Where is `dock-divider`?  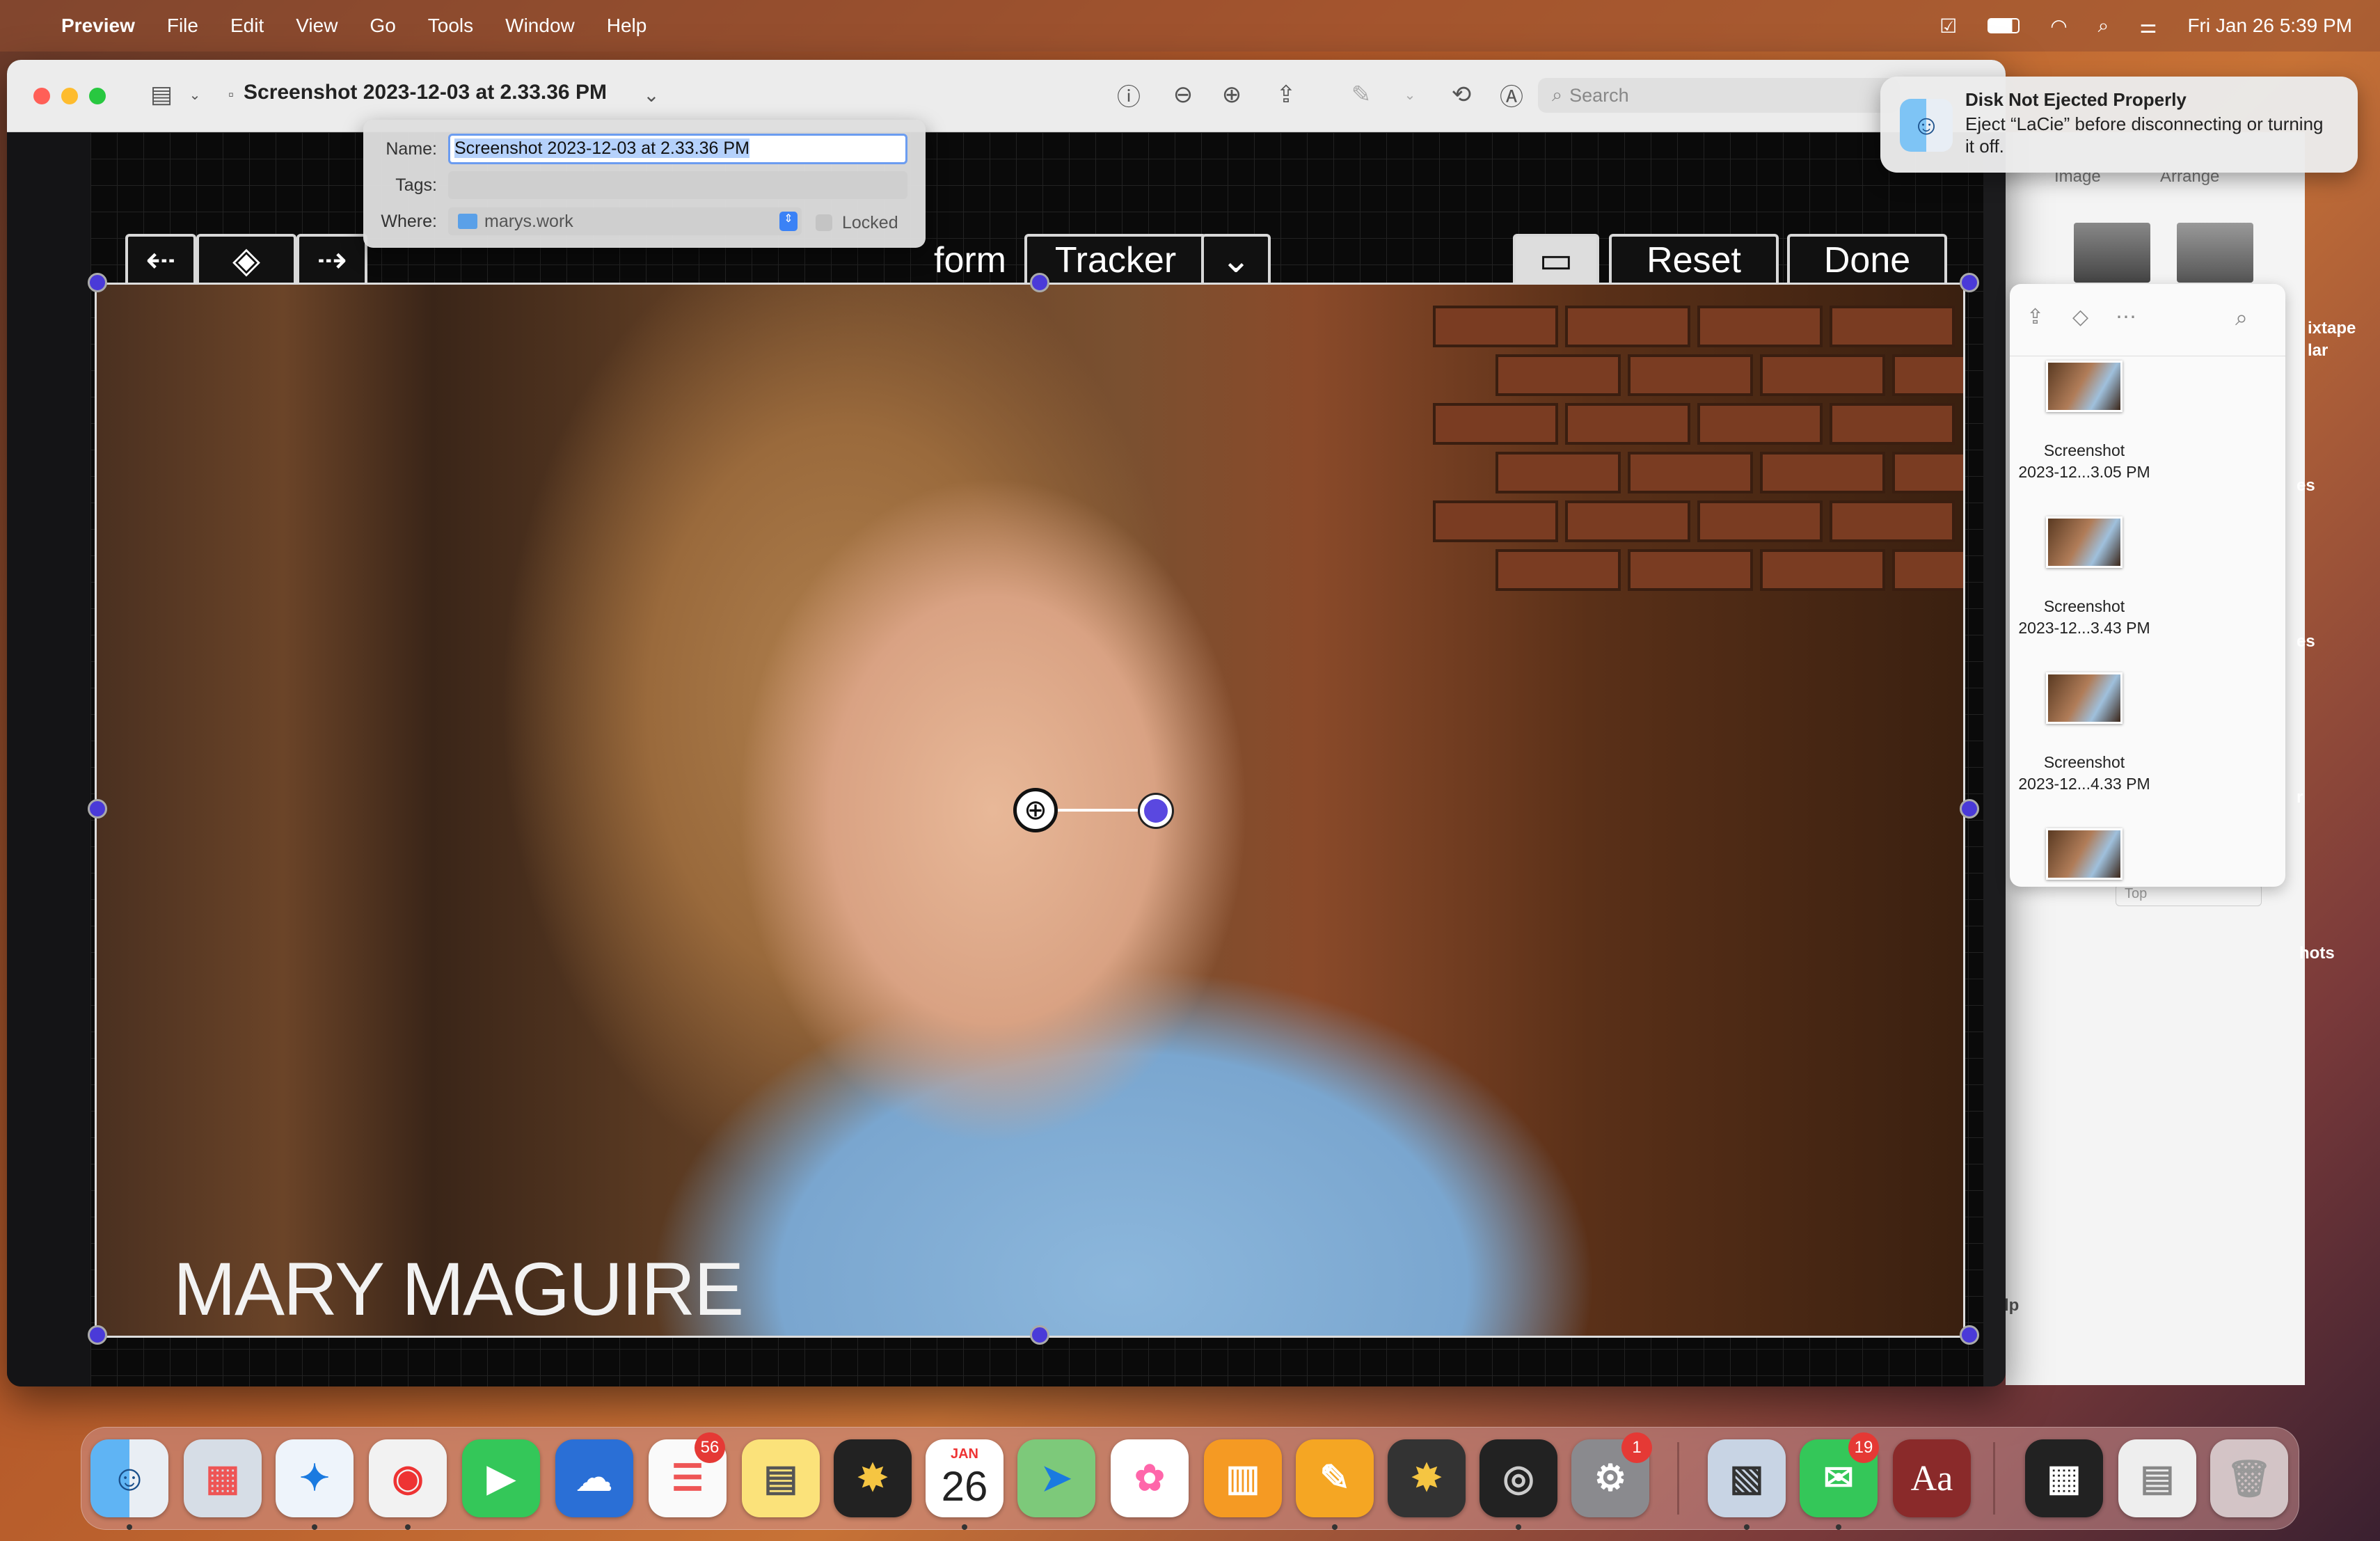
dock-divider is located at coordinates (1678, 1478).